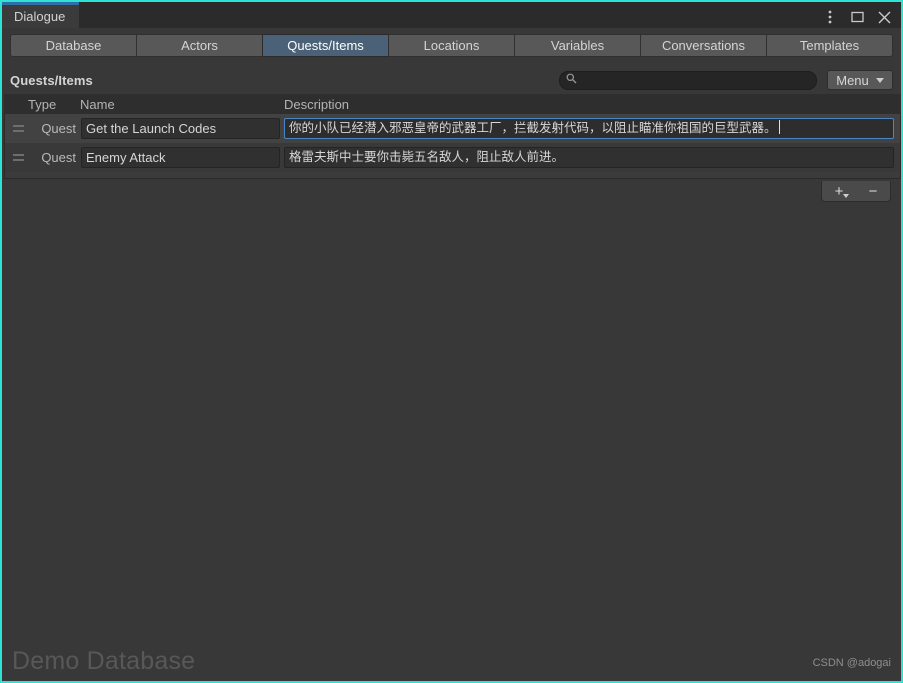 The image size is (903, 683). I want to click on tab-locations: Locations, so click(451, 45).